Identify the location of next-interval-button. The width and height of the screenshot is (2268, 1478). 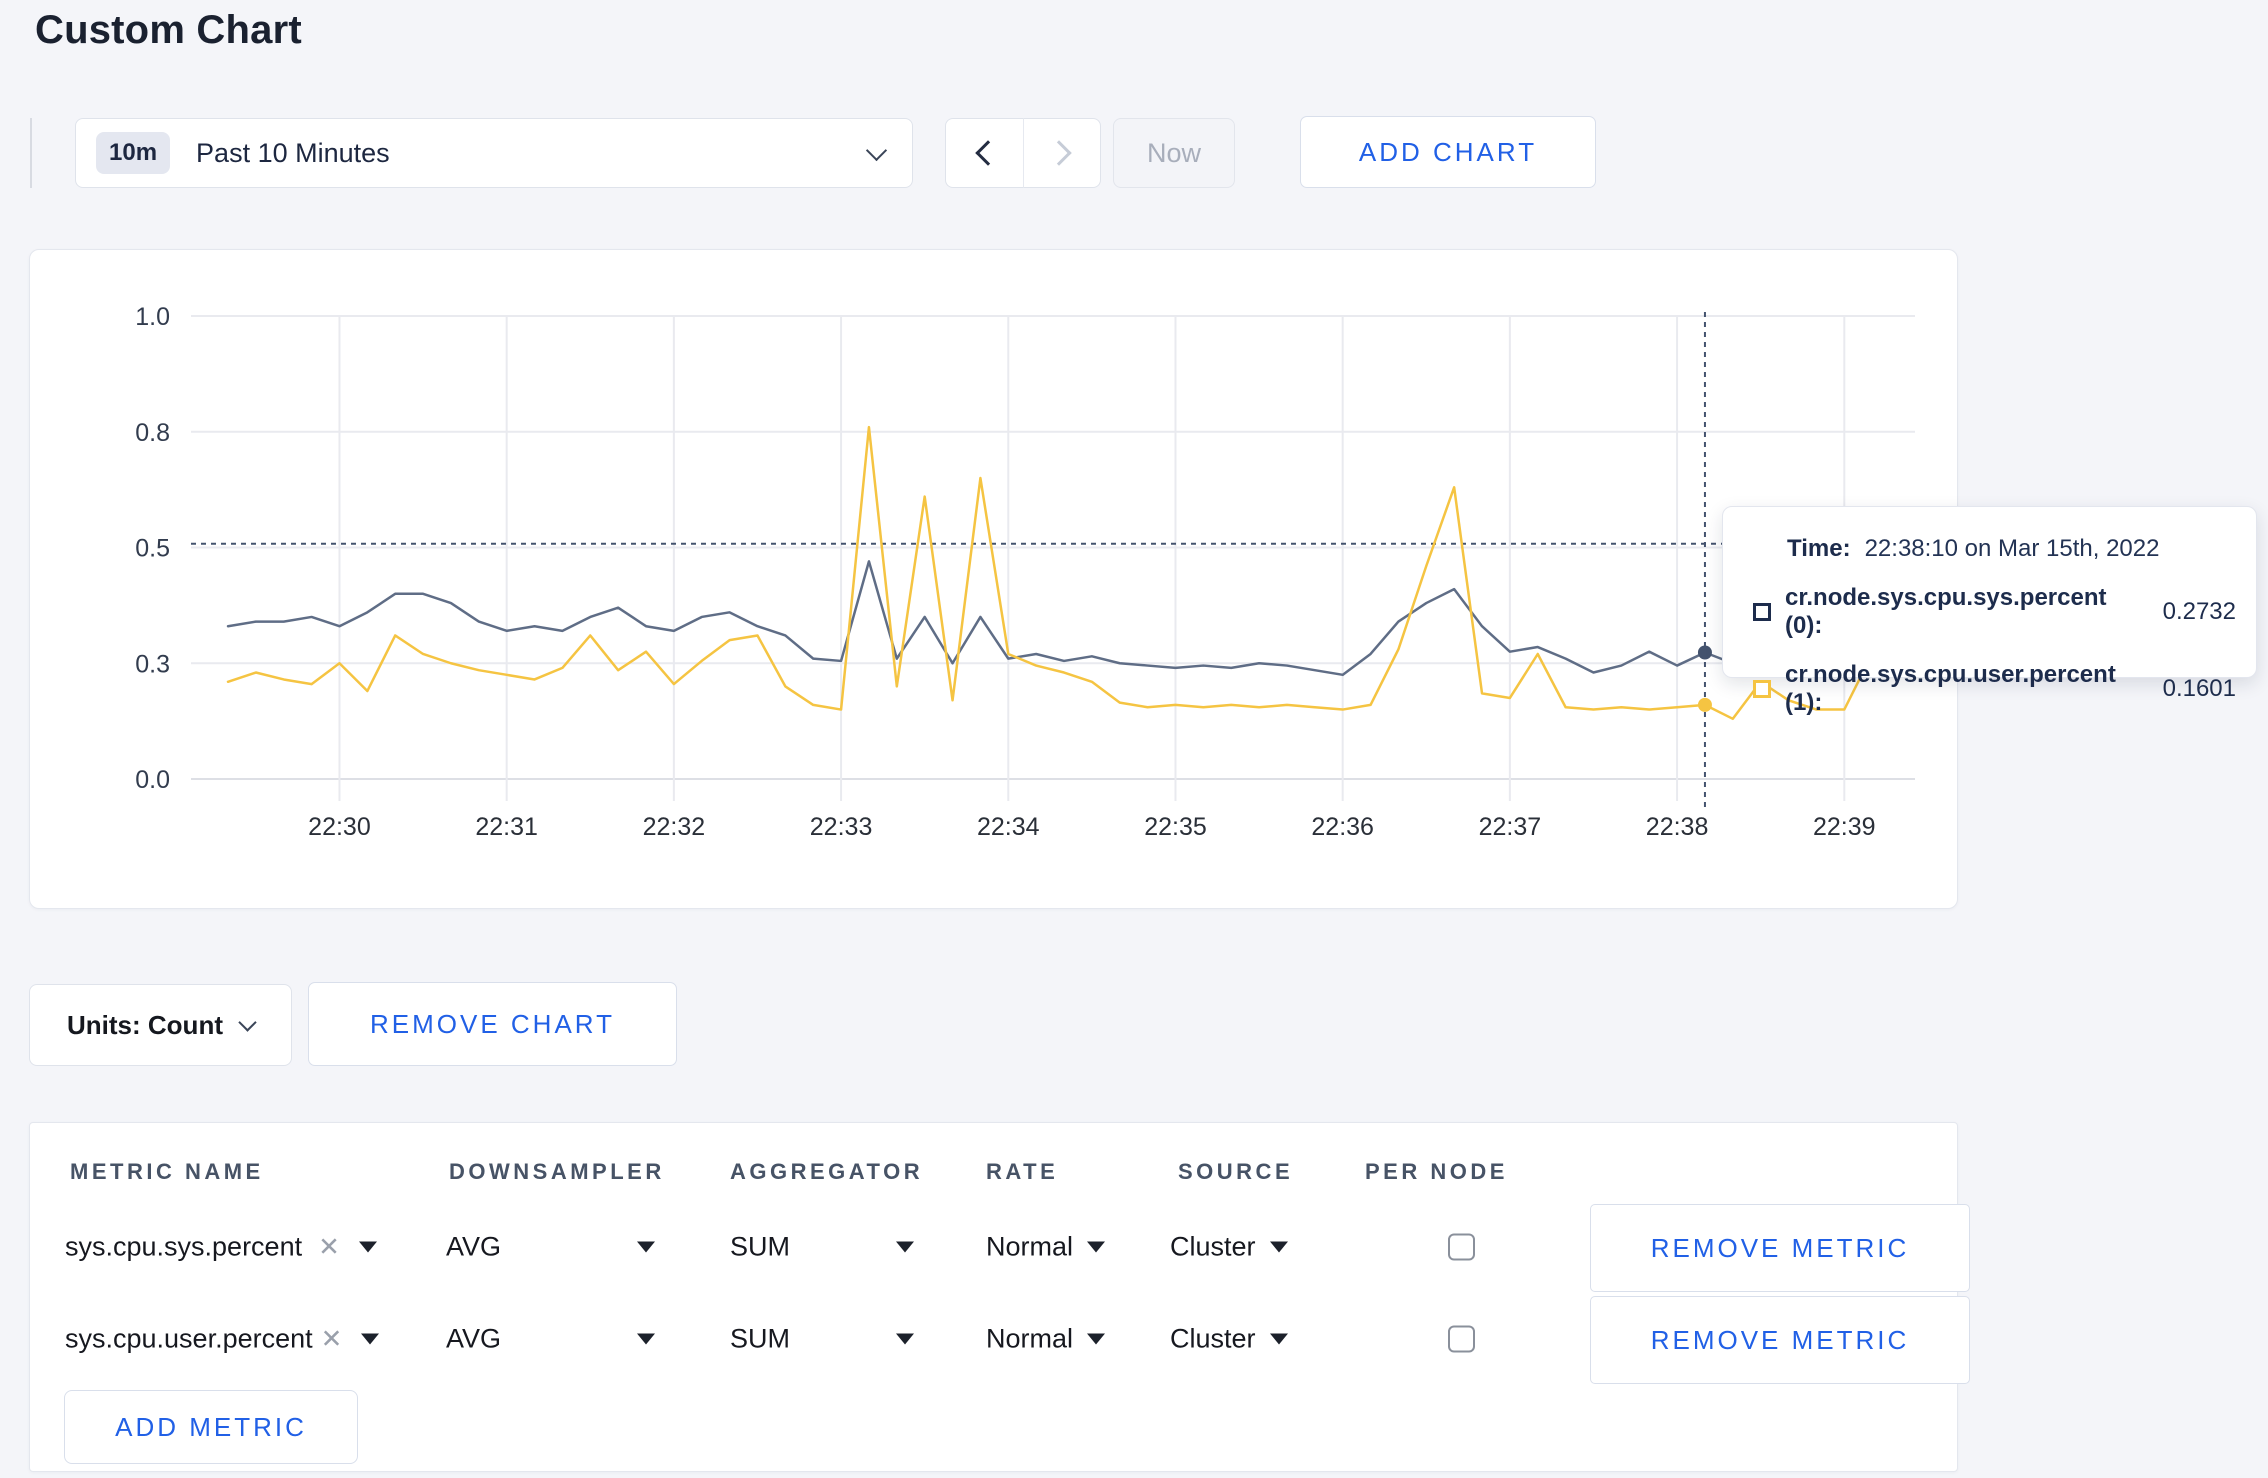
(1062, 153).